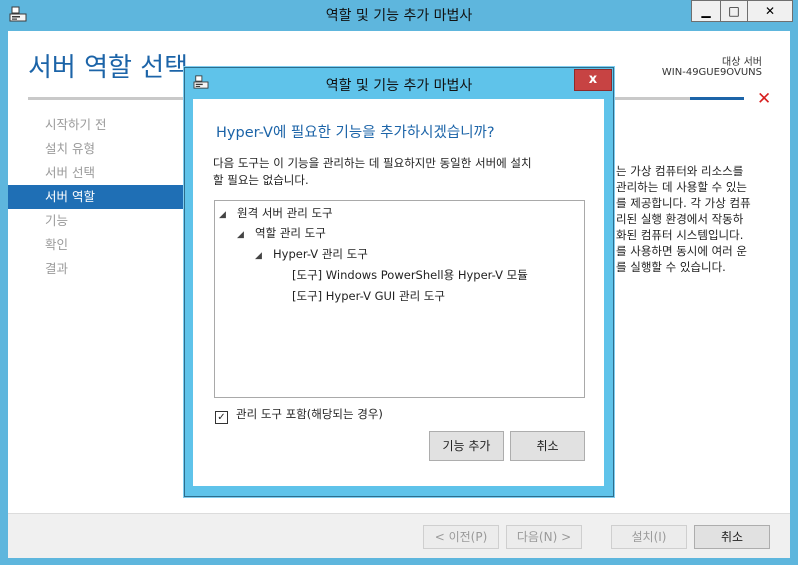 This screenshot has height=565, width=798. I want to click on close-icon: ✕, so click(770, 11).